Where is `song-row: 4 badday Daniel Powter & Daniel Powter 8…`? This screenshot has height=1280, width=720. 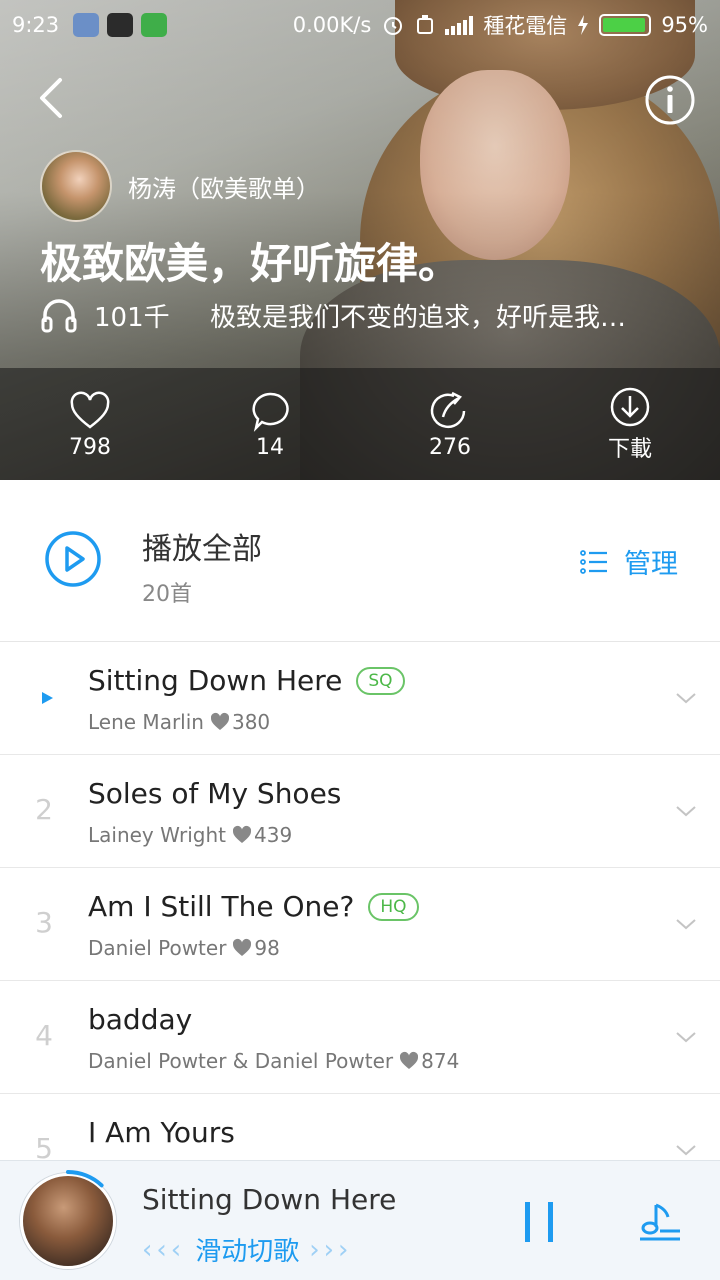
song-row: 4 badday Daniel Powter & Daniel Powter 8… is located at coordinates (360, 1037).